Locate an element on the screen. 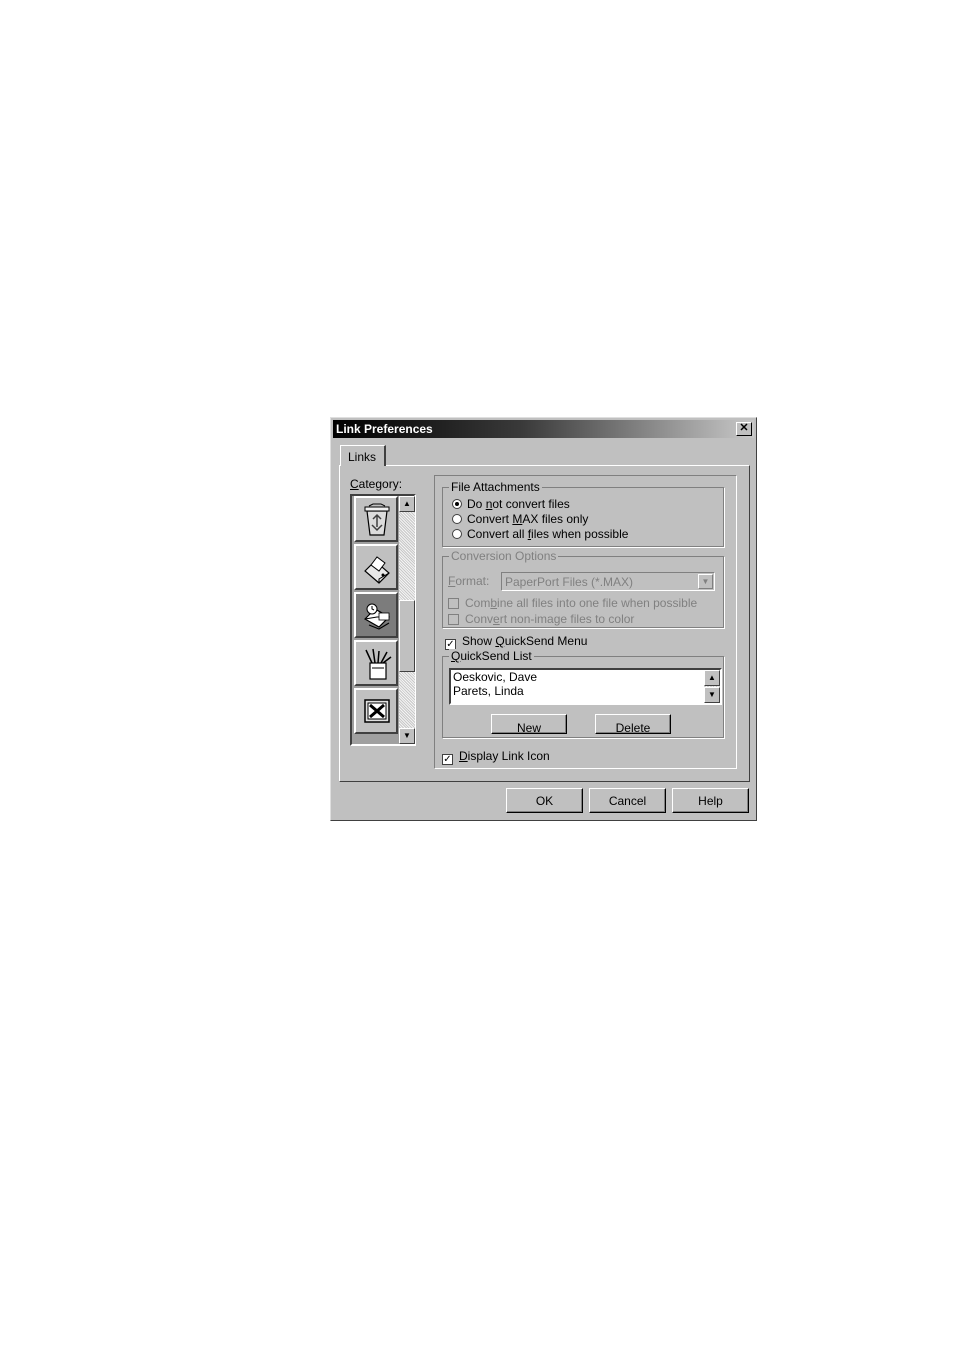  dialog-title: Link Preferences is located at coordinates (384, 429).